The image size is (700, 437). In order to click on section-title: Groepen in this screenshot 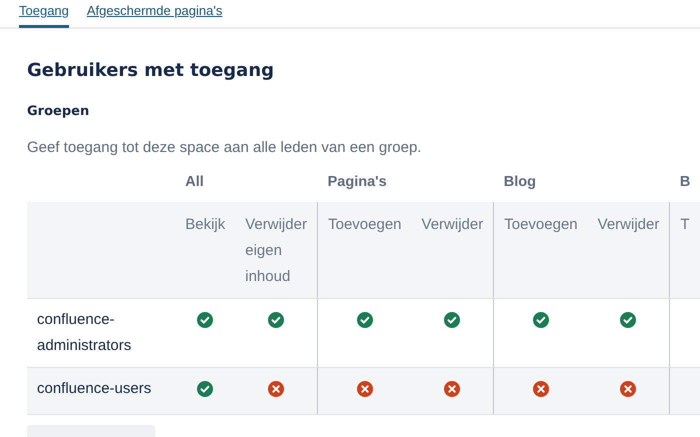, I will do `click(58, 111)`.